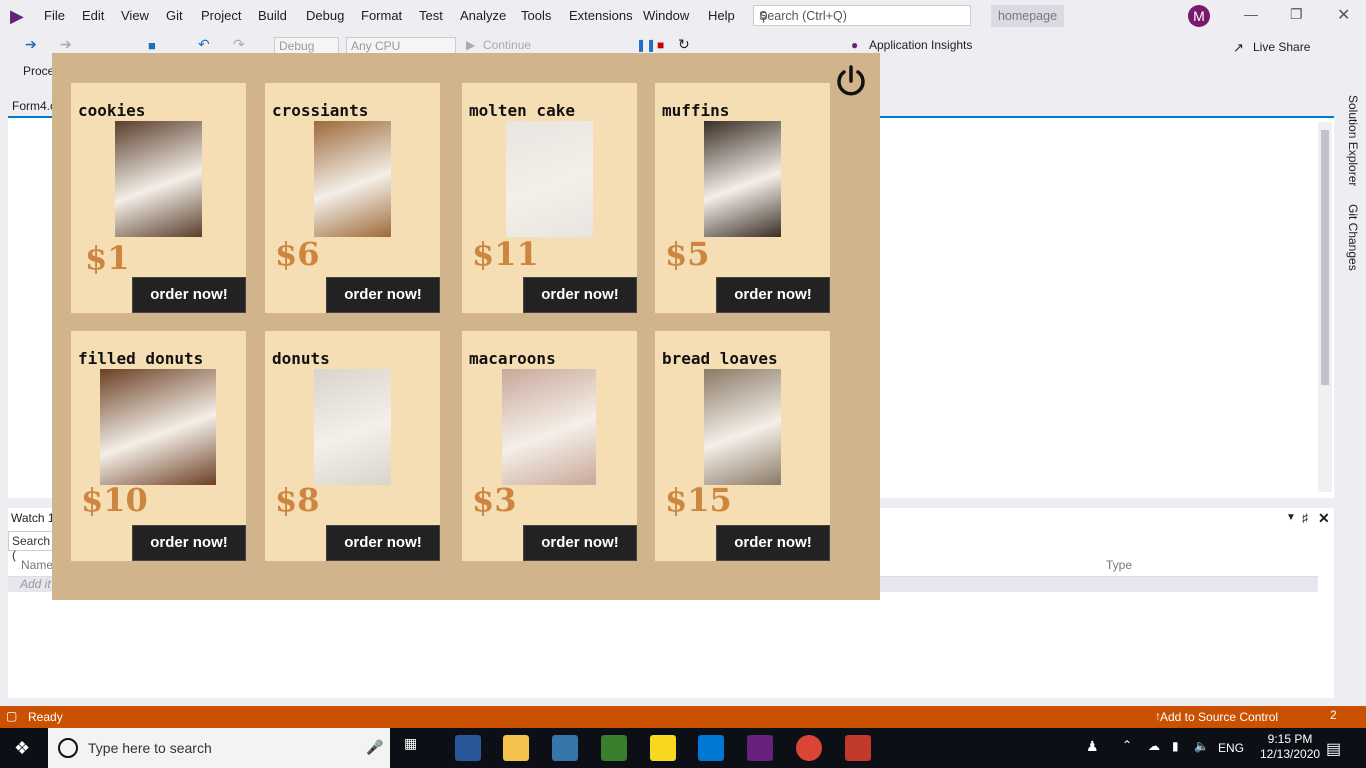 The width and height of the screenshot is (1366, 768). I want to click on menu-tools: Tools, so click(536, 15).